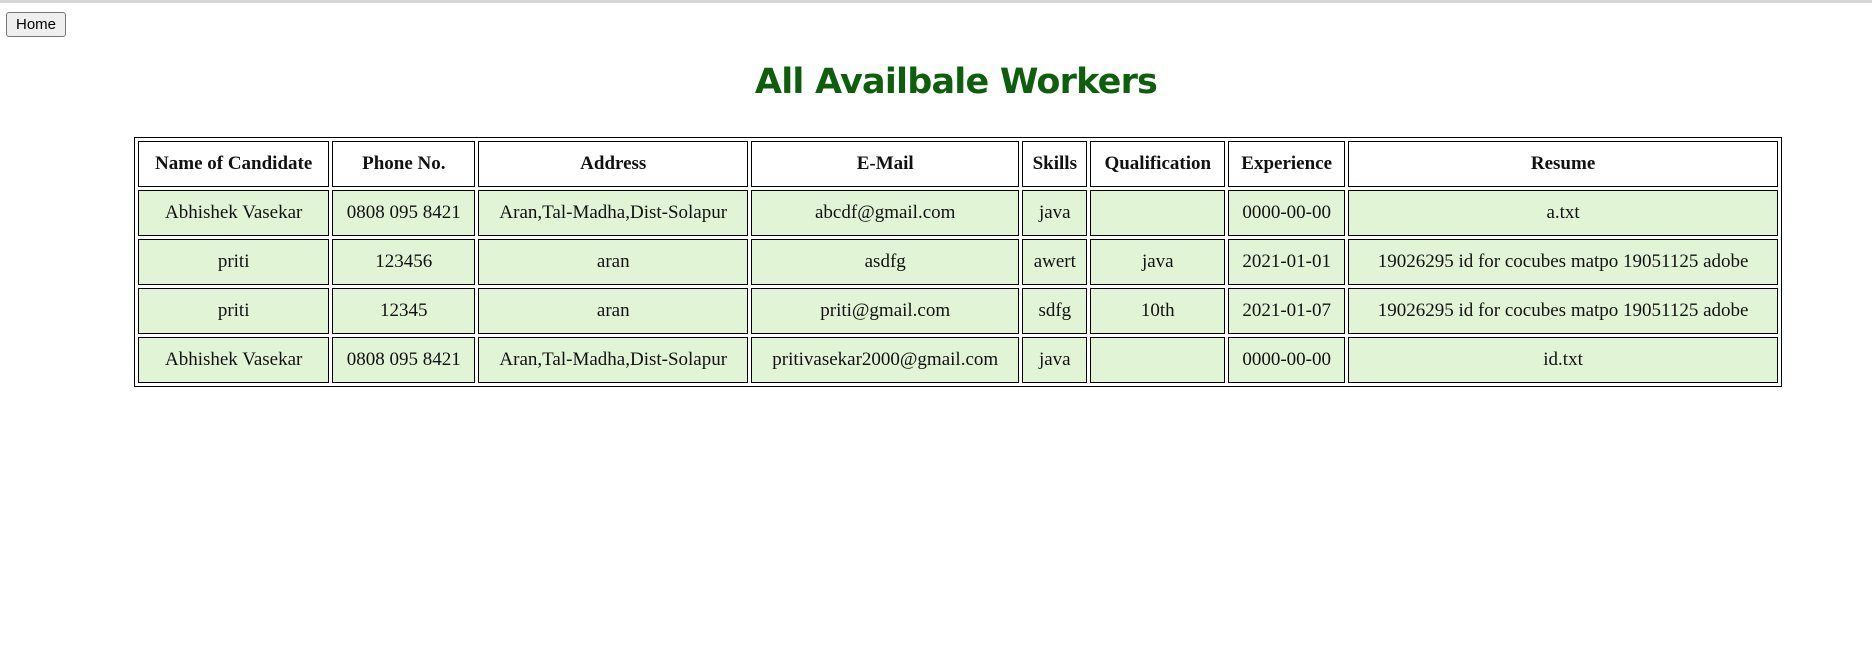 Image resolution: width=1872 pixels, height=663 pixels. I want to click on column-header-qualification: Qualification, so click(1158, 164).